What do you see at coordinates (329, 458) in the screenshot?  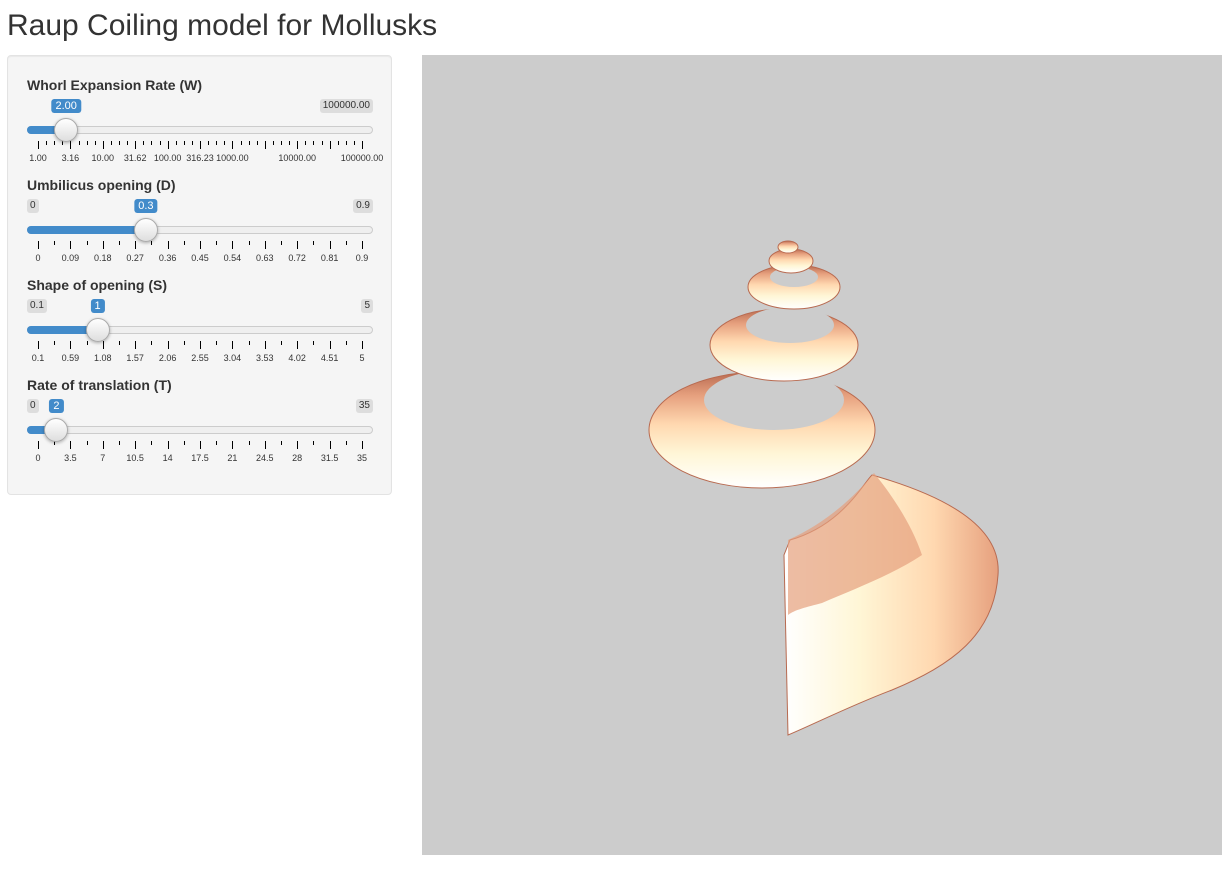 I see `slider-tick-label: 31.5` at bounding box center [329, 458].